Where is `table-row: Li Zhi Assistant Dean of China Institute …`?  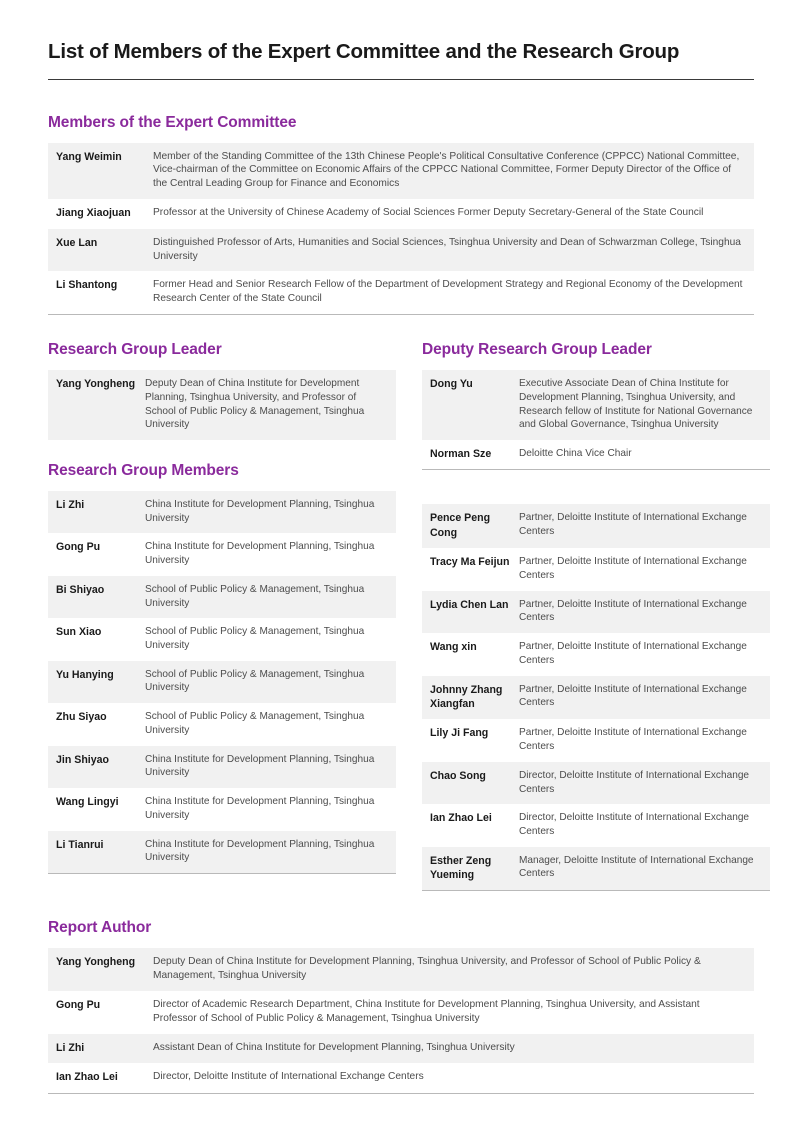
table-row: Li Zhi Assistant Dean of China Institute … is located at coordinates (401, 1048).